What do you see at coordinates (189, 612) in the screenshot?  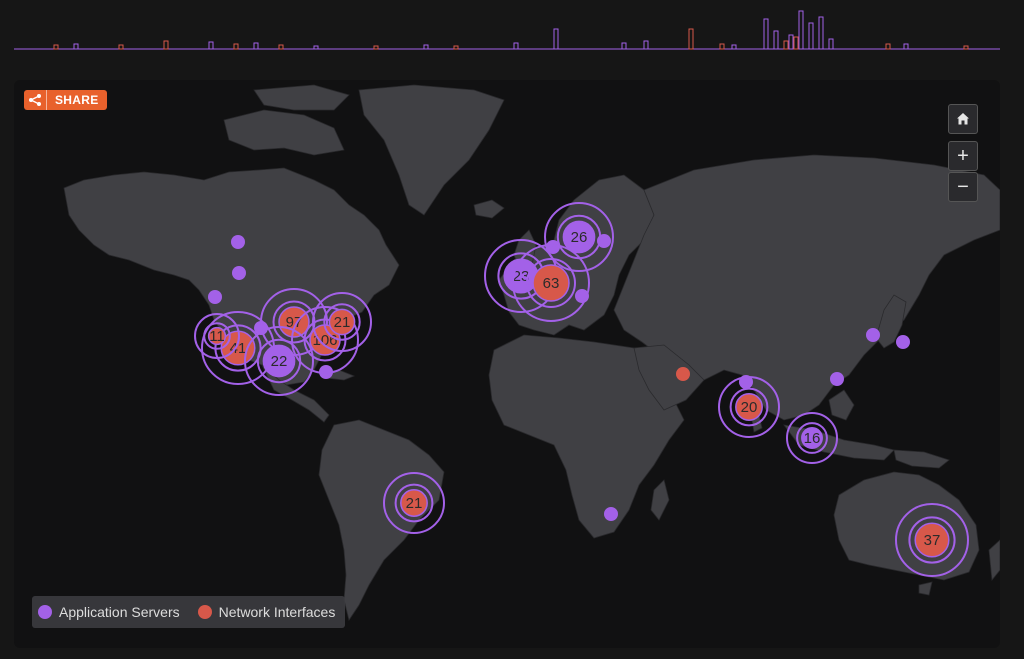 I see `map-legend: Application Servers Network Interfaces` at bounding box center [189, 612].